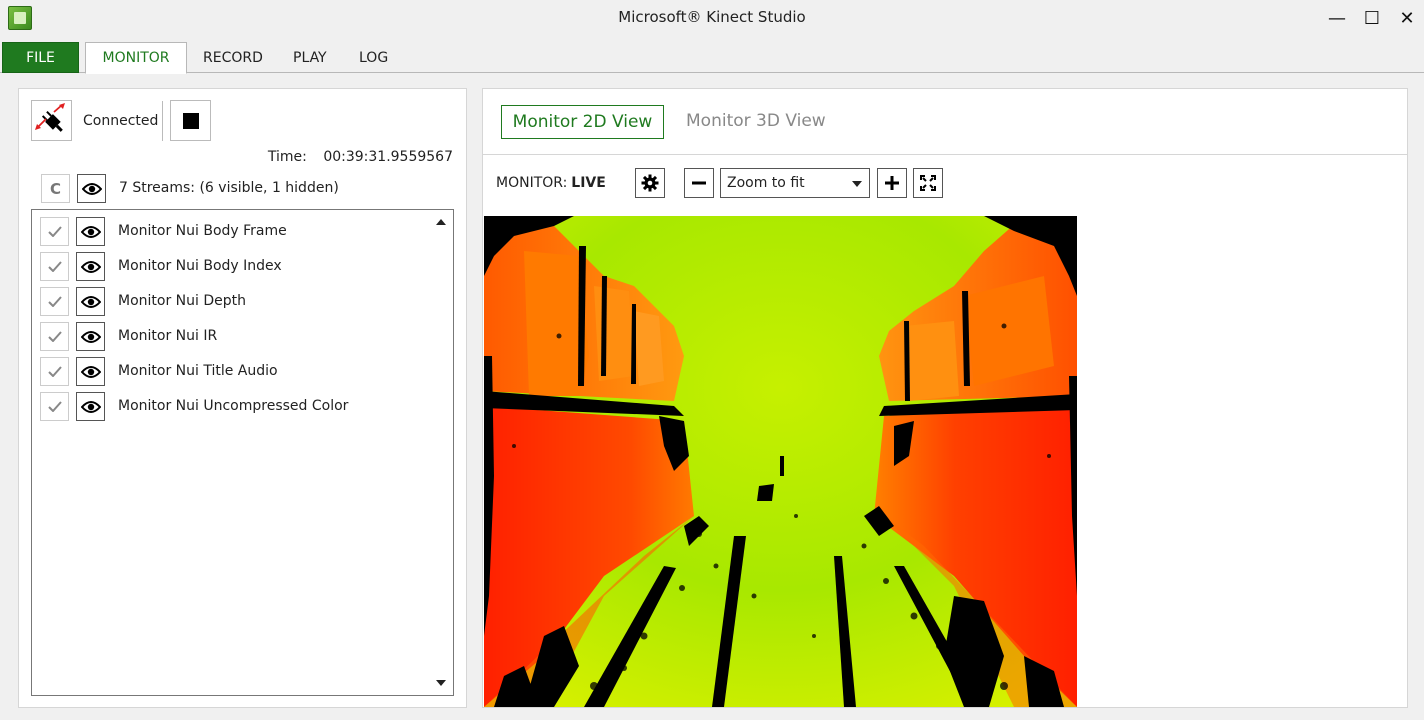 This screenshot has width=1424, height=720. What do you see at coordinates (310, 57) in the screenshot?
I see `tab-play: PLAY` at bounding box center [310, 57].